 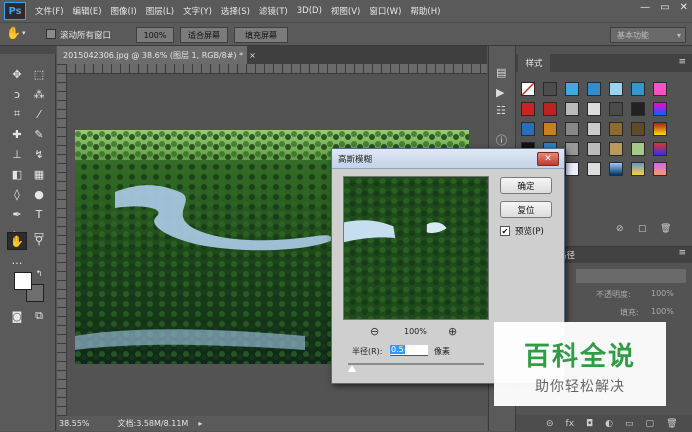 I want to click on zoom-100-button: 100%, so click(x=155, y=35).